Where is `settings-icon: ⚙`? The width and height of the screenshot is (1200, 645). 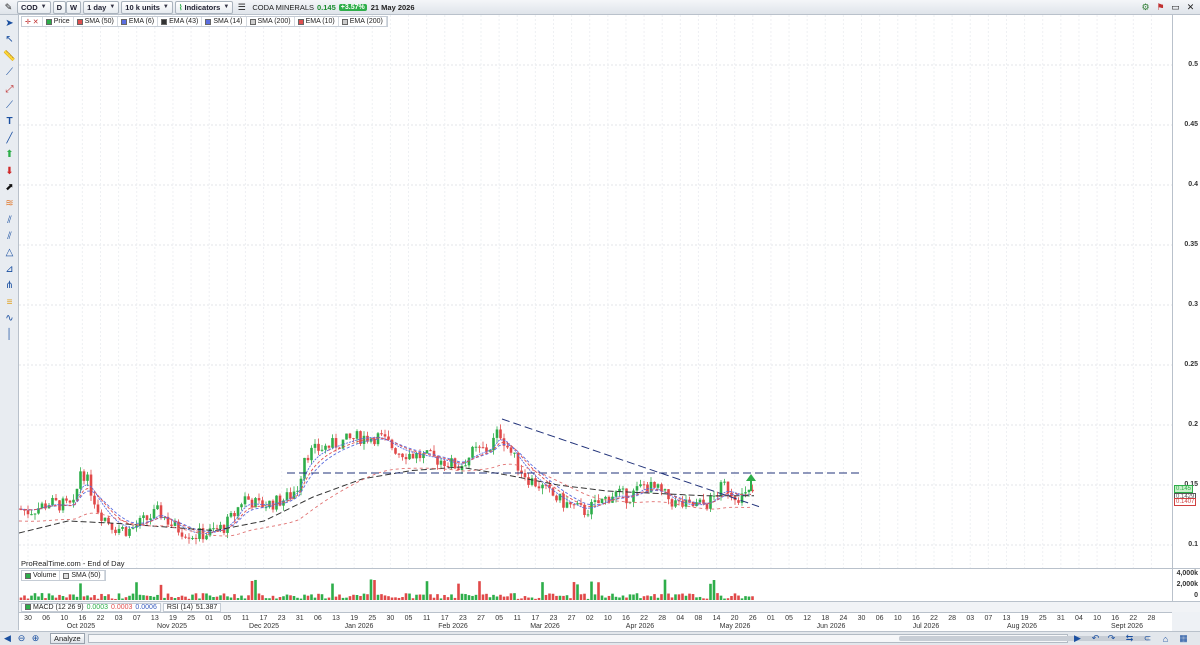 settings-icon: ⚙ is located at coordinates (1145, 7).